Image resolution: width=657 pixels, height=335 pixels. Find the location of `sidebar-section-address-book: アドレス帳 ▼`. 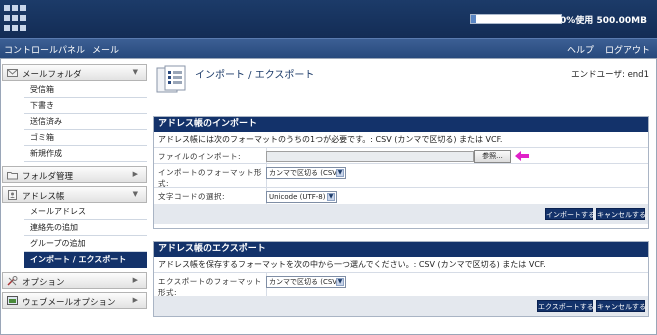

sidebar-section-address-book: アドレス帳 ▼ is located at coordinates (74, 194).